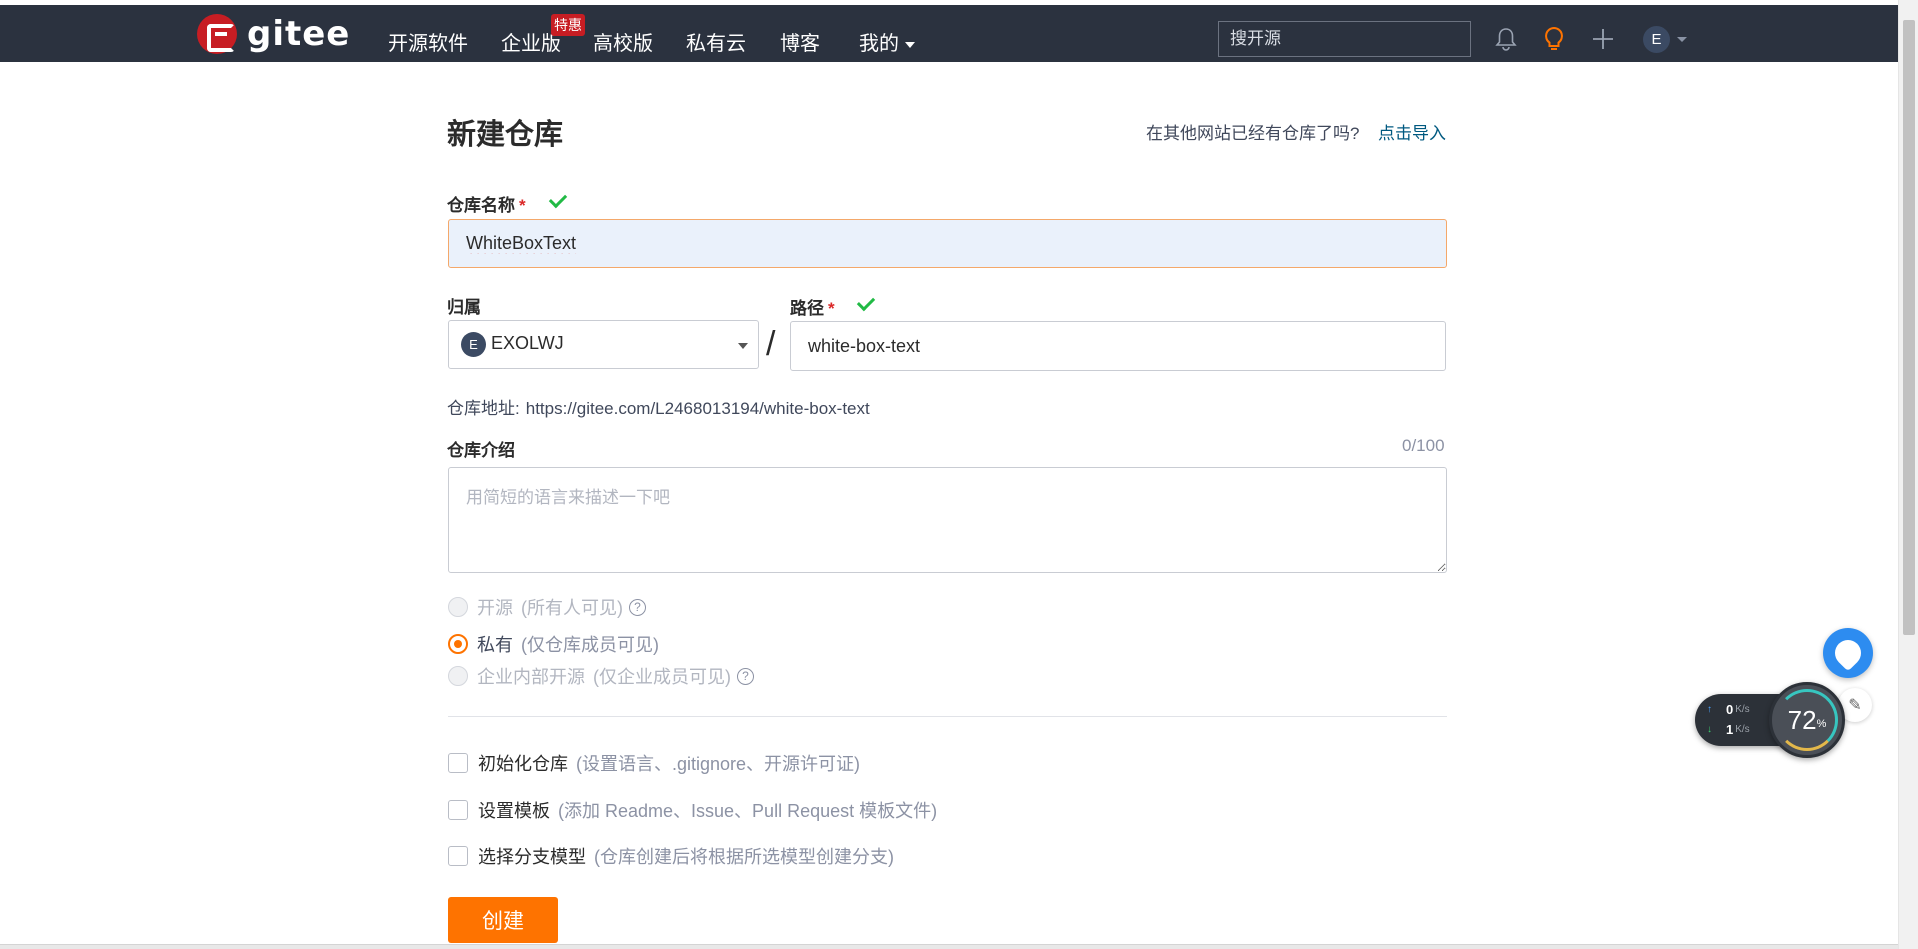 The width and height of the screenshot is (1918, 949). I want to click on option-template-note: (添加 Readme、Issue、Pull Request 模板文件), so click(748, 811).